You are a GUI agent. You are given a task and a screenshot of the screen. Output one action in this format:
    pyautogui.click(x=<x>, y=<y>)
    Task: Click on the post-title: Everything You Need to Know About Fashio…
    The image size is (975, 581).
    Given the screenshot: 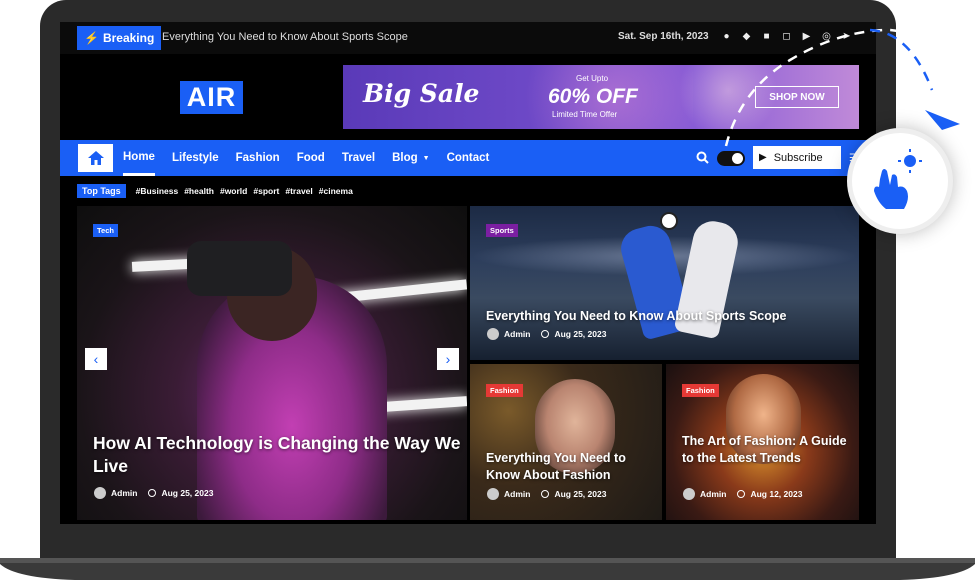 What is the action you would take?
    pyautogui.click(x=571, y=467)
    